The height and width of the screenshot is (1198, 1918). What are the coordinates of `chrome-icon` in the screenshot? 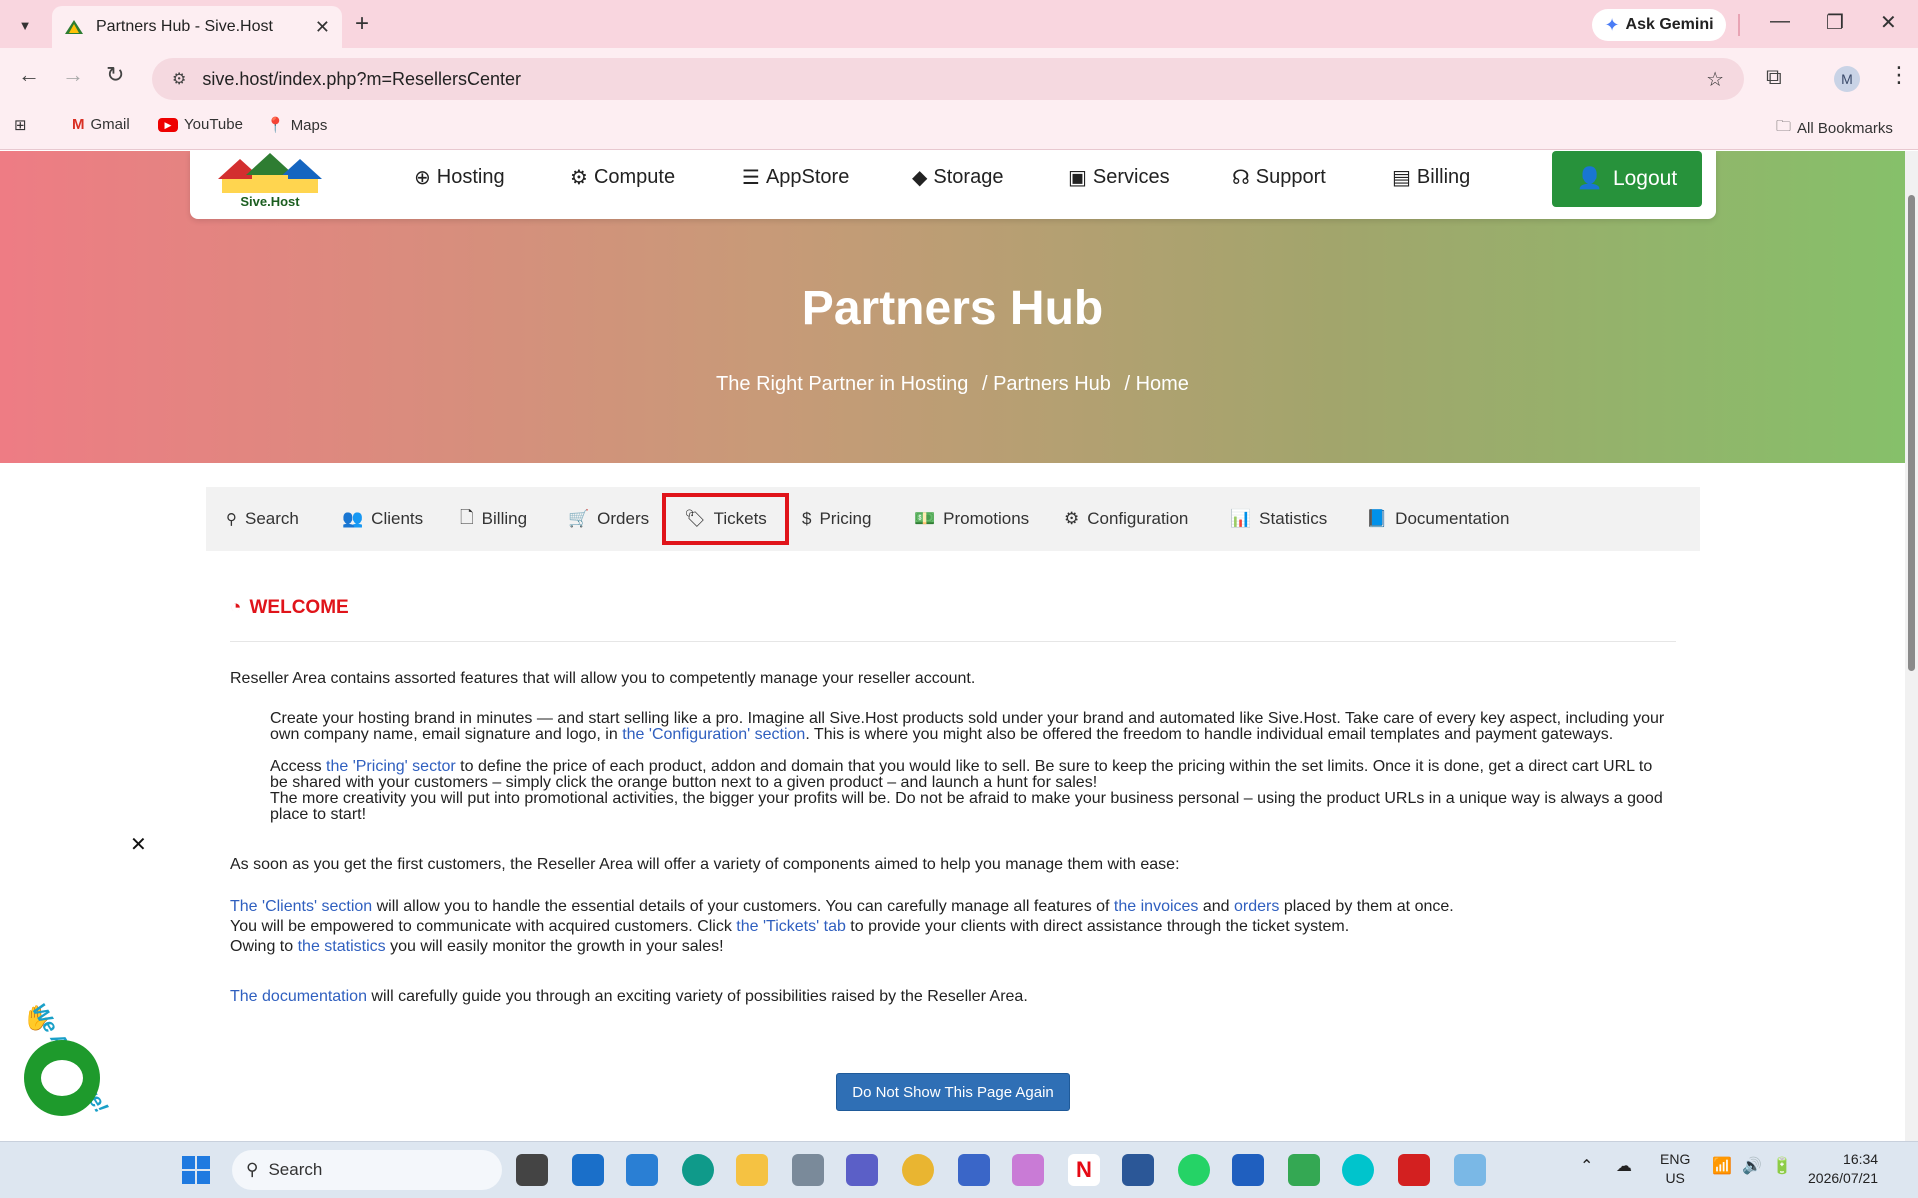 It's located at (918, 1170).